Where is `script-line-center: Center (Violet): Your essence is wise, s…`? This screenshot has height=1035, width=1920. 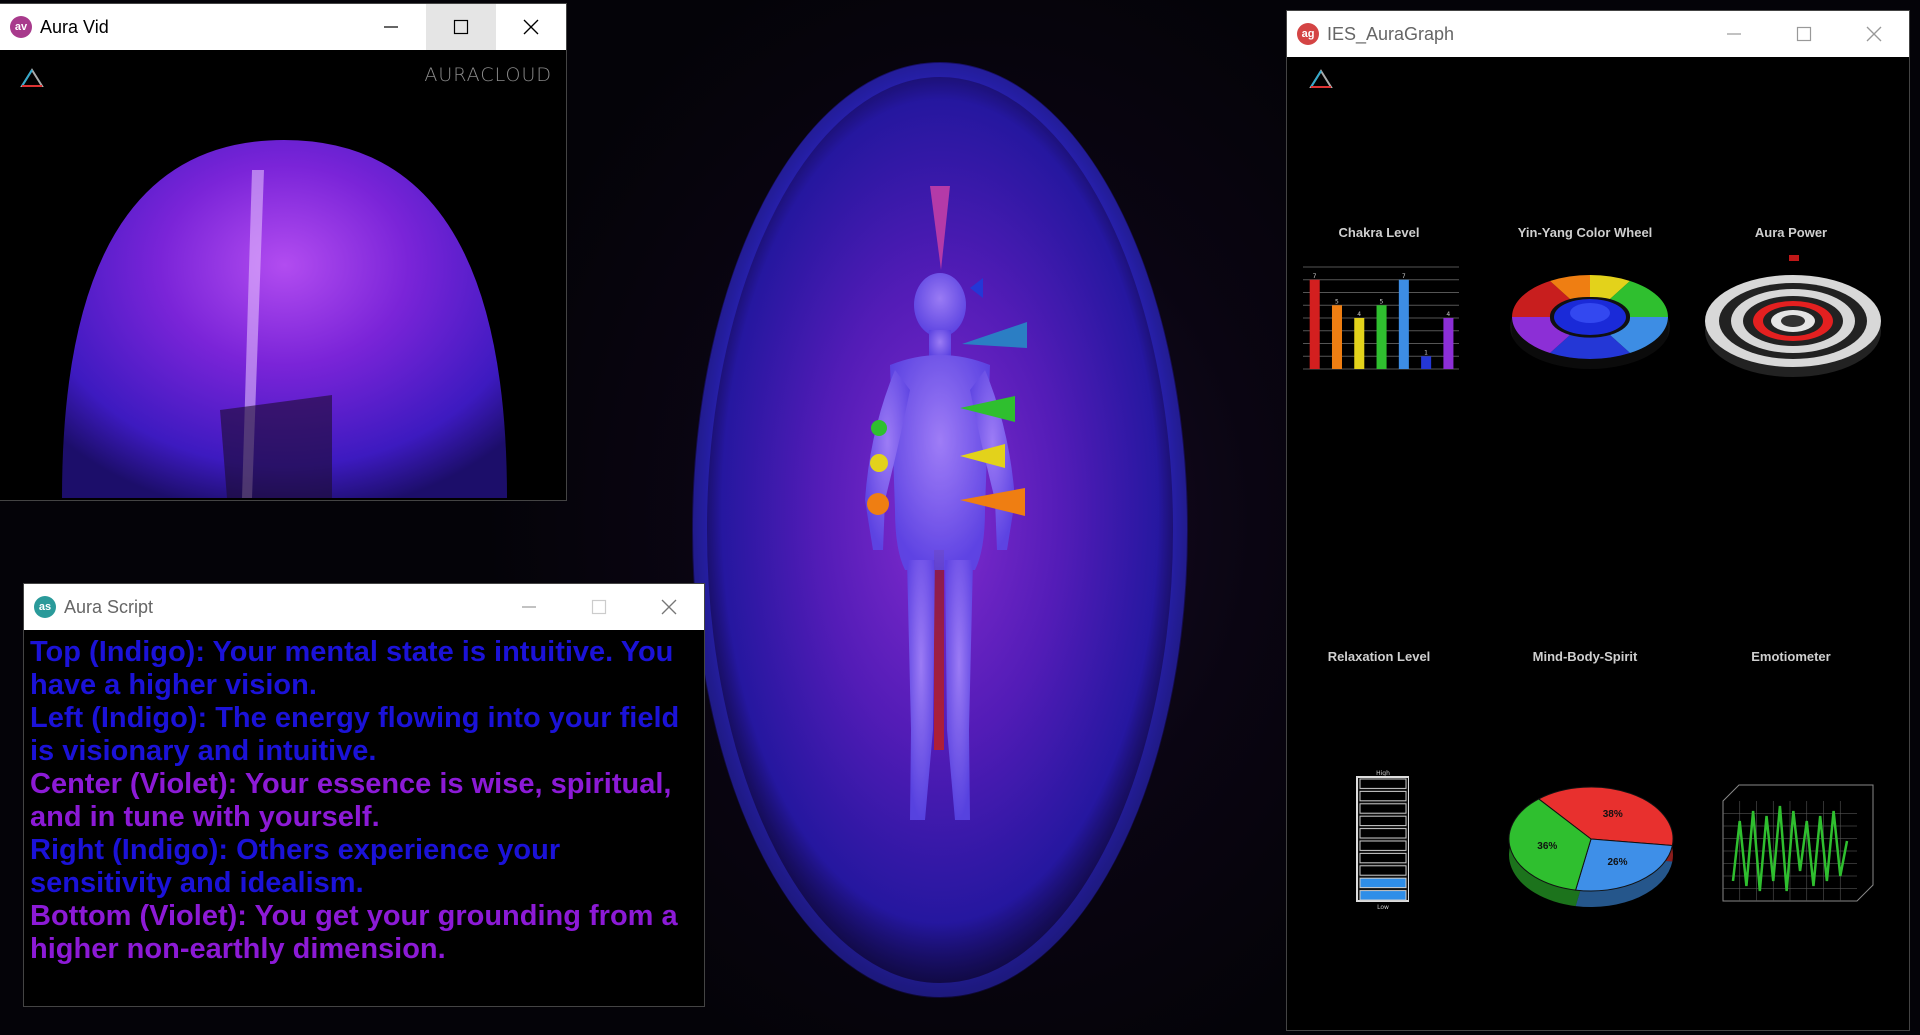
script-line-center: Center (Violet): Your essence is wise, s… is located at coordinates (351, 800).